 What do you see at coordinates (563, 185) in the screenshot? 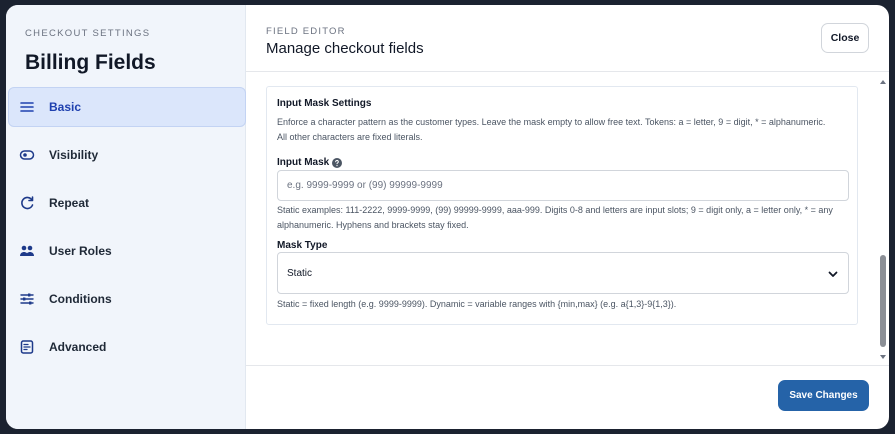
I see `input-mask-field` at bounding box center [563, 185].